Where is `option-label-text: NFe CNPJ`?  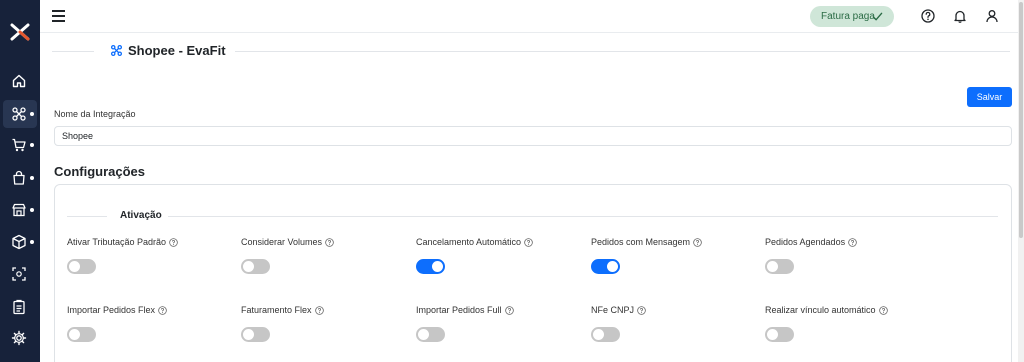 option-label-text: NFe CNPJ is located at coordinates (613, 310).